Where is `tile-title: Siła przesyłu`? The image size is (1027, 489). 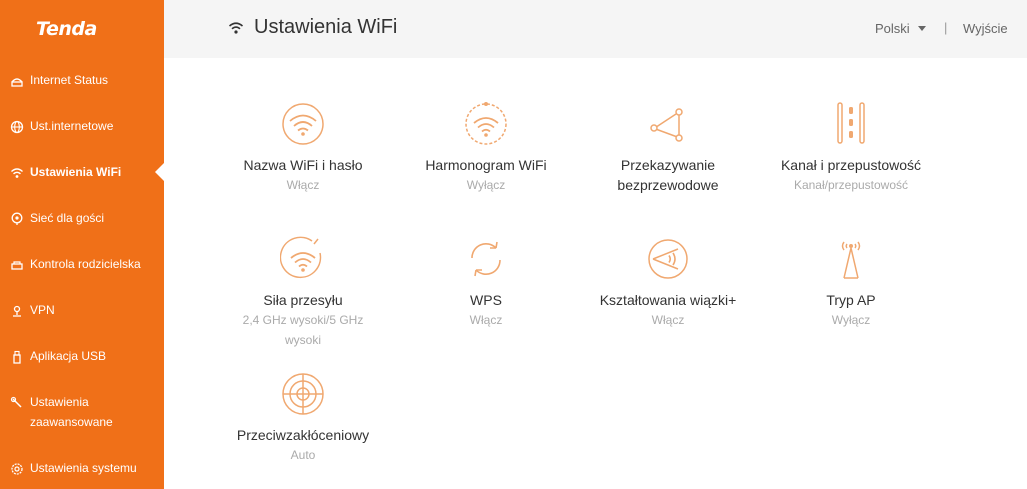
tile-title: Siła przesyłu is located at coordinates (303, 300).